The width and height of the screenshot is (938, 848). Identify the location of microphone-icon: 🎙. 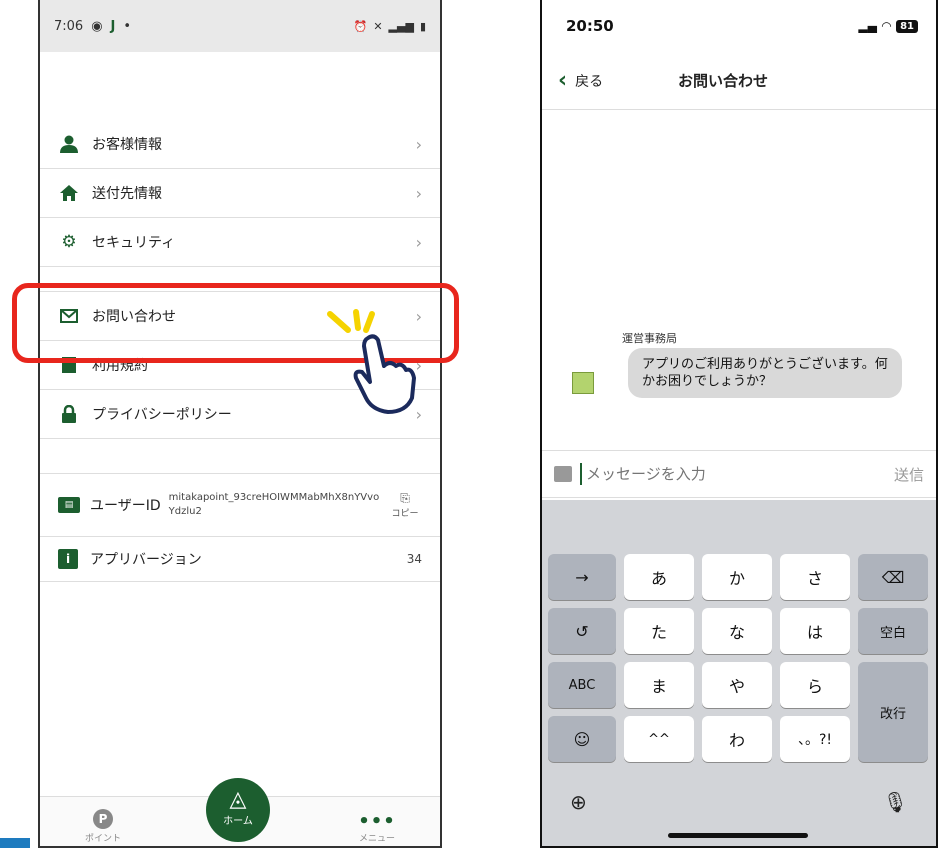
(895, 802).